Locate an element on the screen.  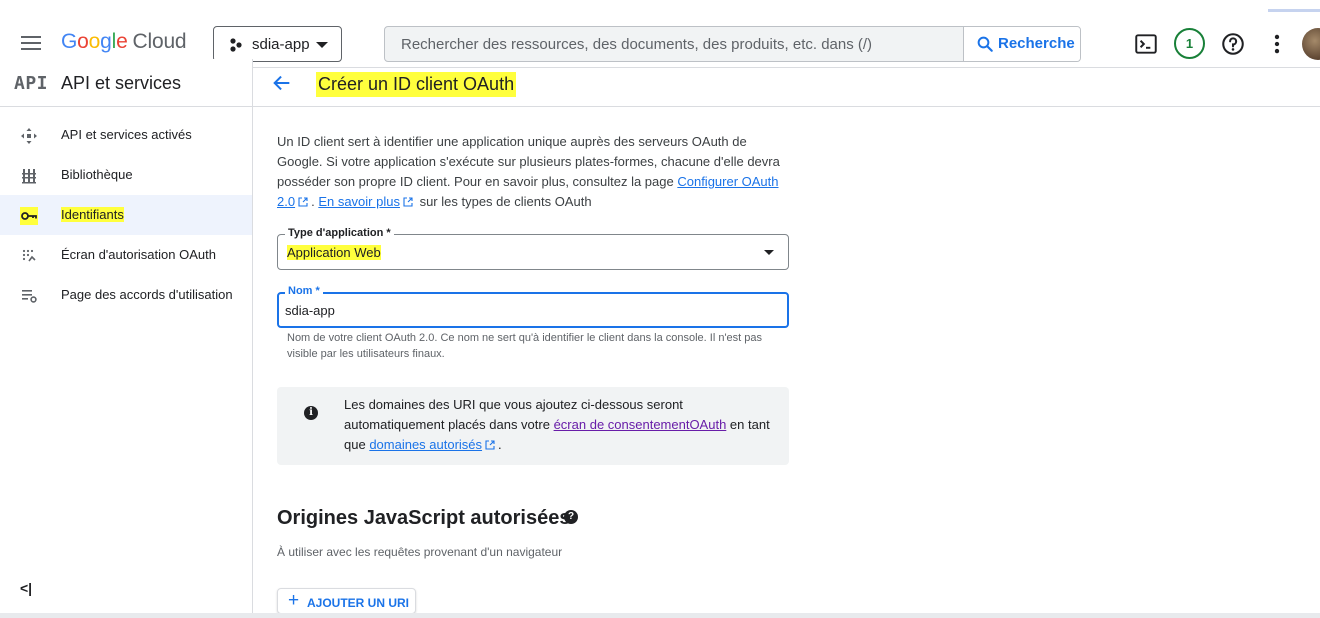
sidebar-item-label: Bibliothèque is located at coordinates (97, 174).